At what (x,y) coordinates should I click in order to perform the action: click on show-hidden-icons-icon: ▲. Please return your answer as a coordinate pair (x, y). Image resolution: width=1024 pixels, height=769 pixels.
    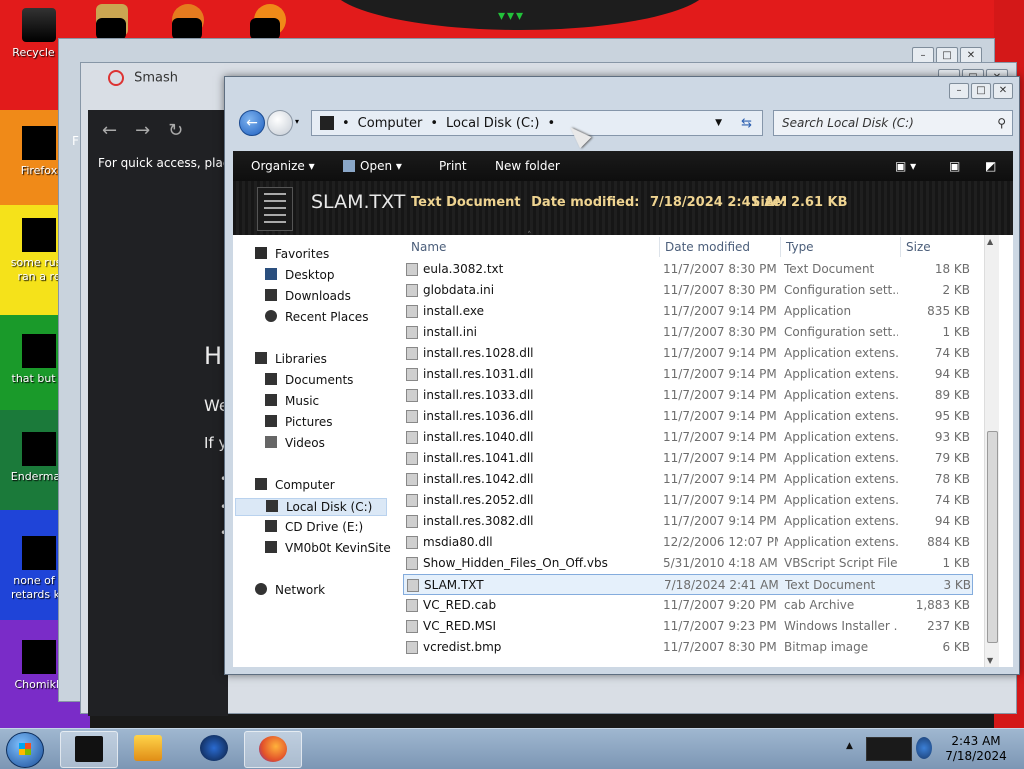
    Looking at the image, I should click on (849, 746).